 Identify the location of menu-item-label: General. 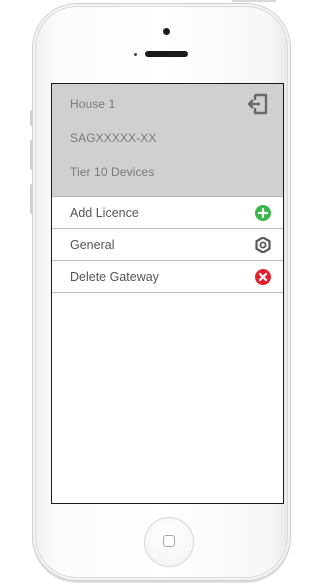
(92, 245).